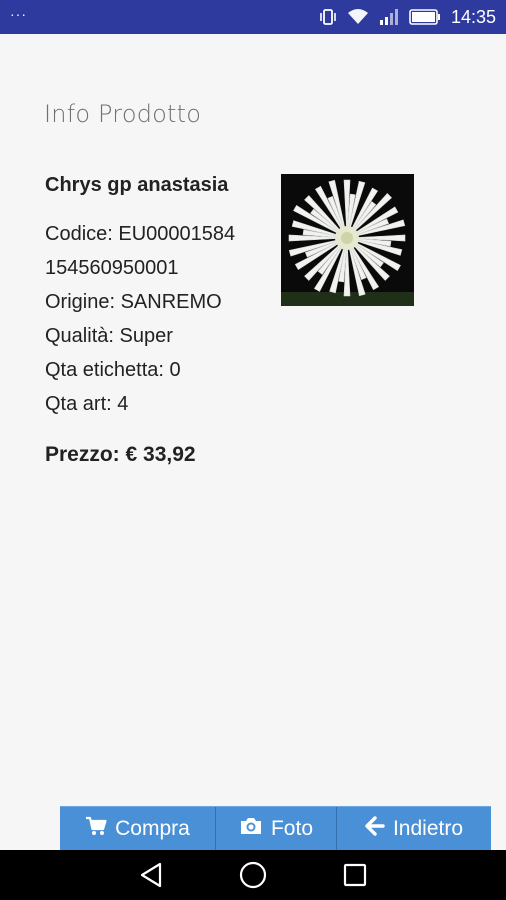  I want to click on product-qta-etichetta: Qta etichetta: 0, so click(113, 370).